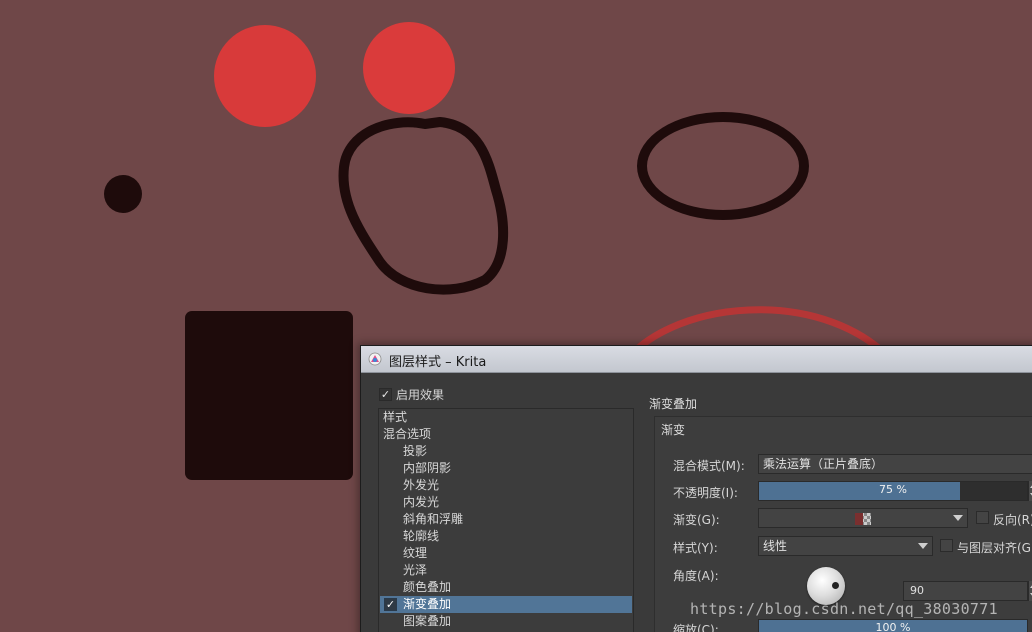 The width and height of the screenshot is (1032, 632). What do you see at coordinates (895, 464) in the screenshot?
I see `blend-mode-combobox: 乘法运算（正片叠底）` at bounding box center [895, 464].